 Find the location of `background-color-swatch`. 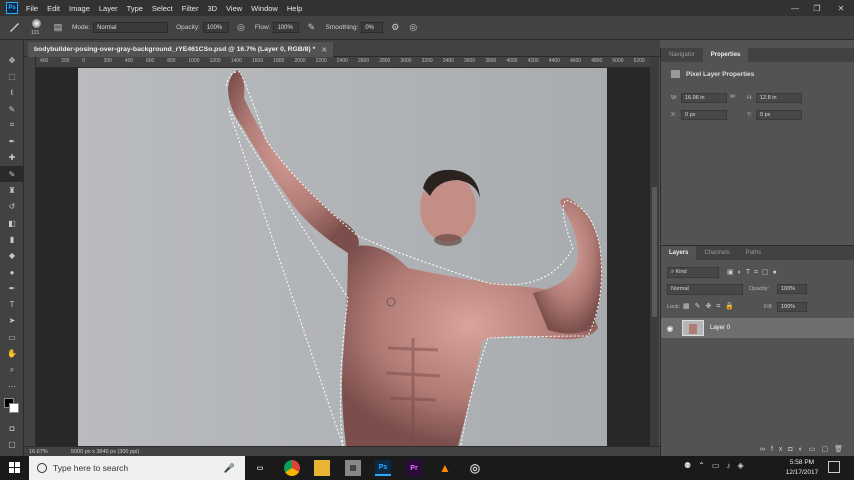

background-color-swatch is located at coordinates (14, 408).